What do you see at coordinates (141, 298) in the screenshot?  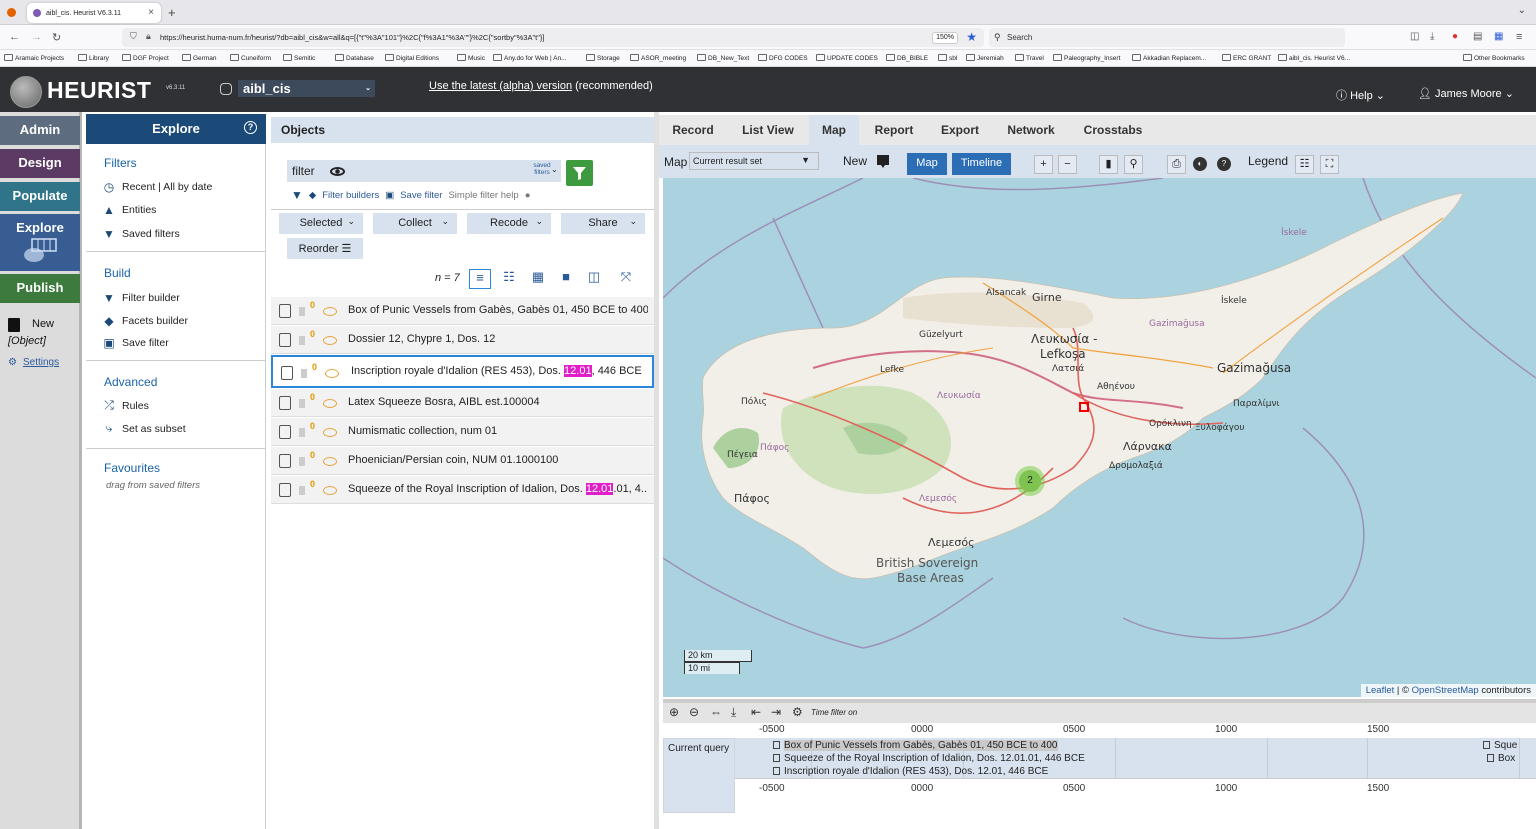 I see `filter-builder: ▼ Filter builder` at bounding box center [141, 298].